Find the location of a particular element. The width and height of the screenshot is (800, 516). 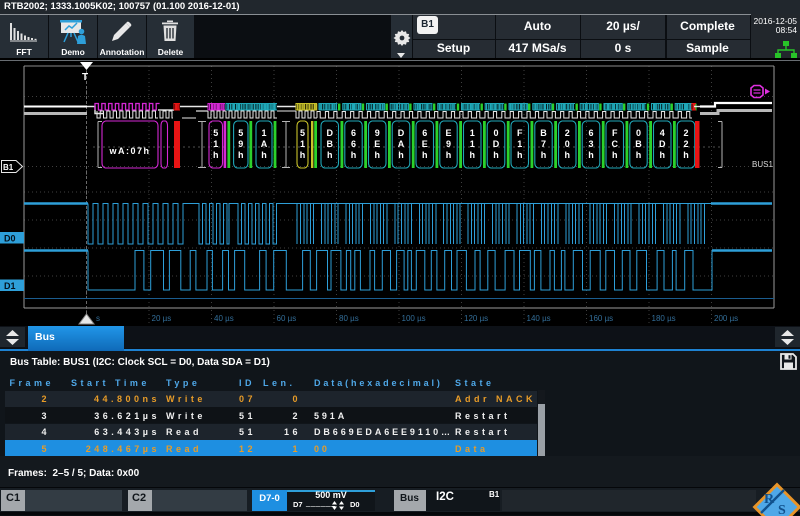

svg-text: 60 µs is located at coordinates (287, 318).